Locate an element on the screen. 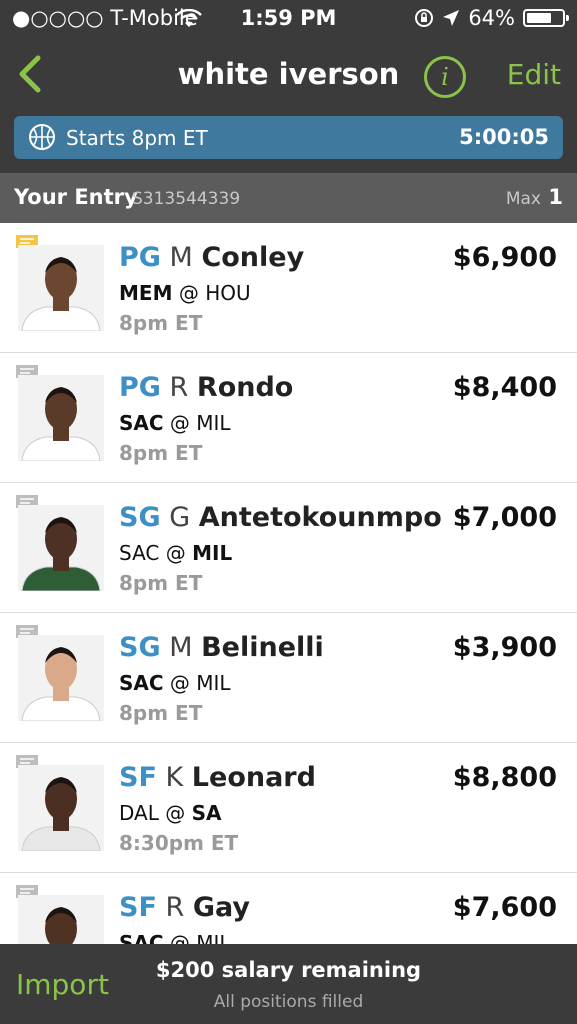 The height and width of the screenshot is (1024, 577). player-last-name: Rondo is located at coordinates (245, 387).